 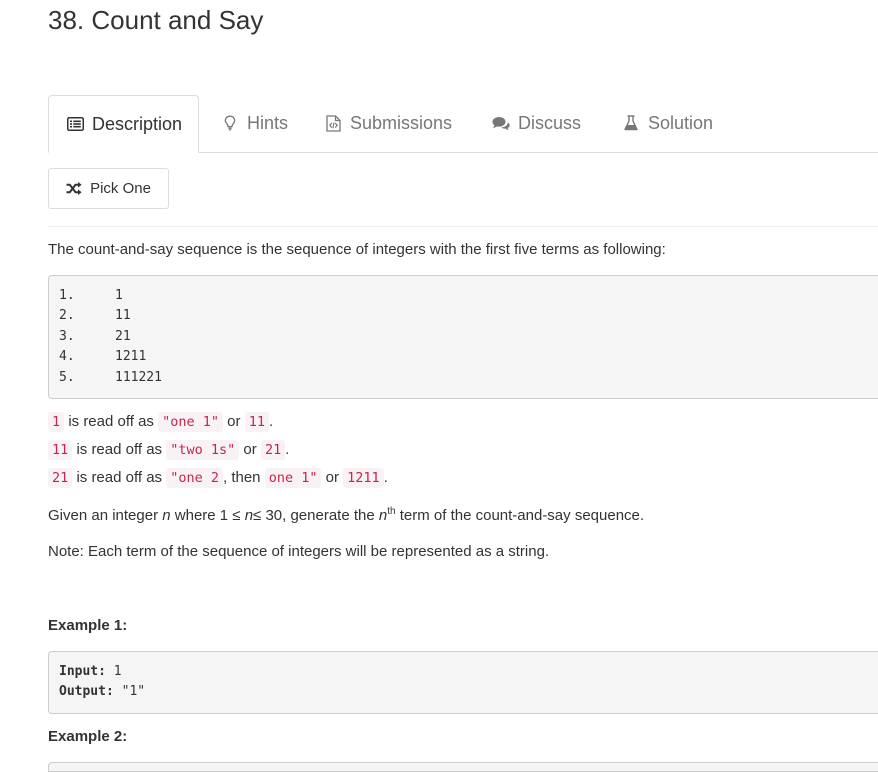 What do you see at coordinates (190, 422) in the screenshot?
I see `inline-code: "one 1"` at bounding box center [190, 422].